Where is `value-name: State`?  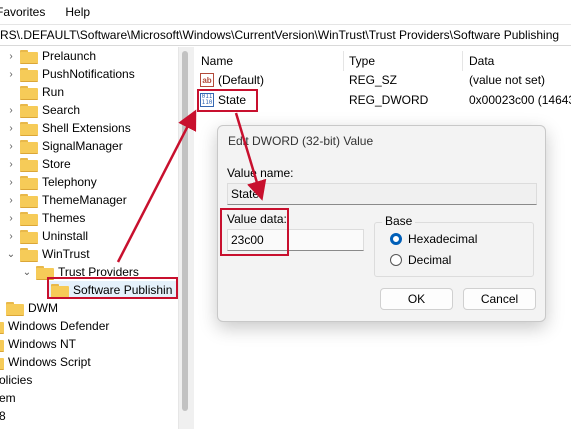
value-name: State is located at coordinates (232, 100).